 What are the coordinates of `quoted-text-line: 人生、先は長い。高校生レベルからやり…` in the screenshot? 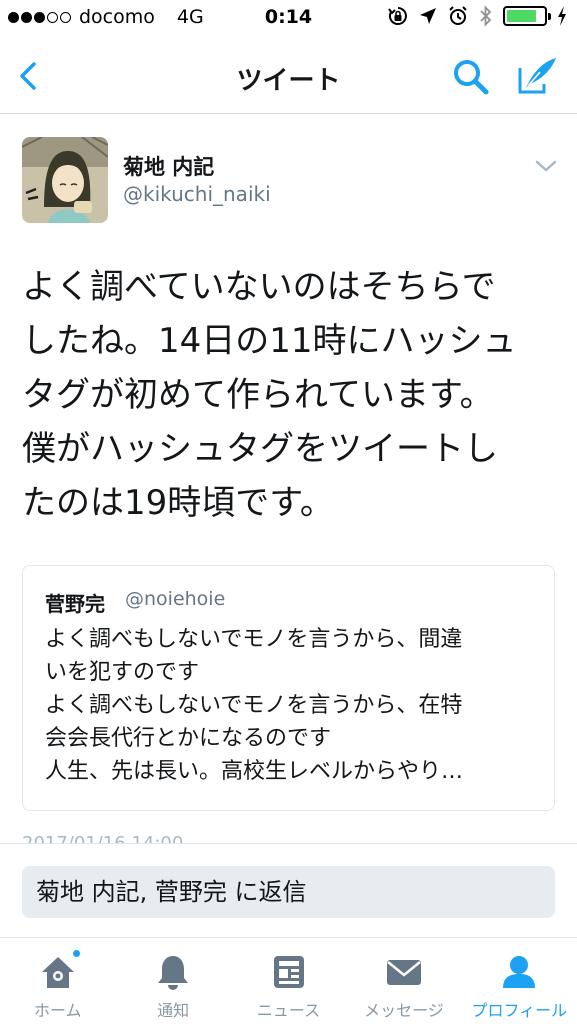 It's located at (254, 771).